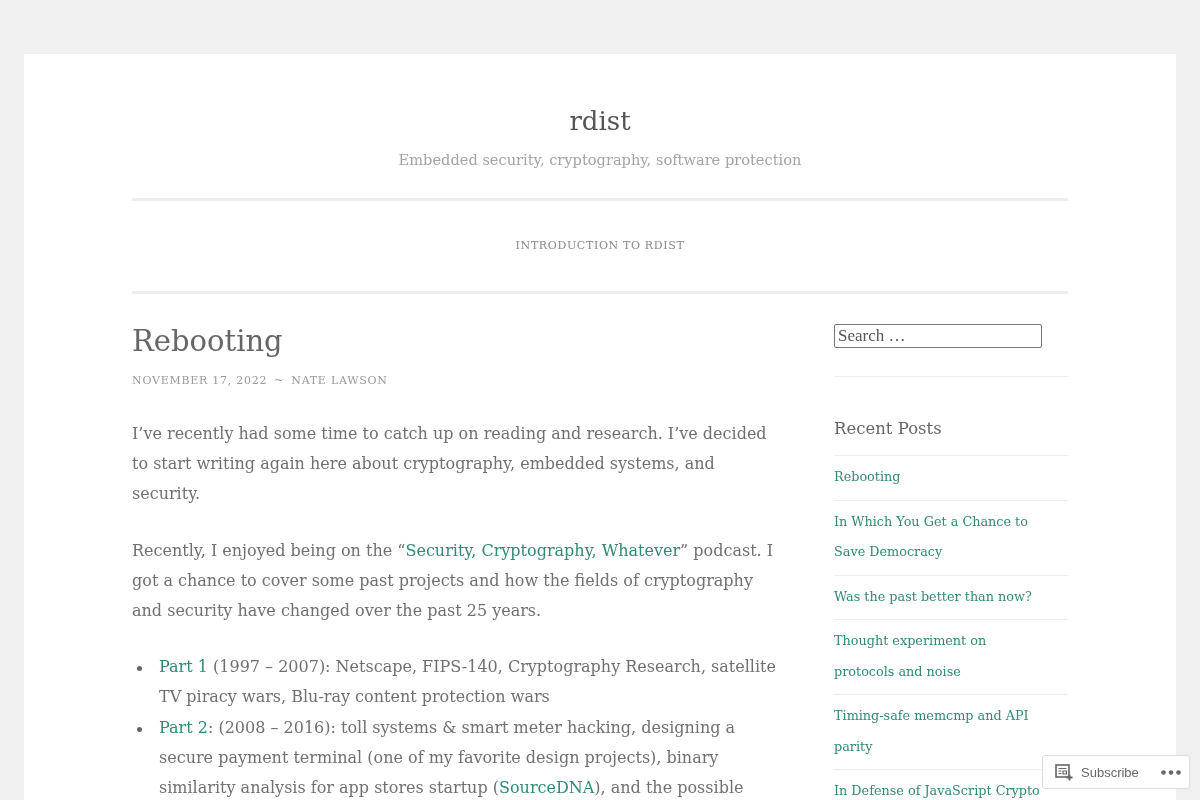 The width and height of the screenshot is (1200, 800). What do you see at coordinates (951, 436) in the screenshot?
I see `widget-title: Recent Posts` at bounding box center [951, 436].